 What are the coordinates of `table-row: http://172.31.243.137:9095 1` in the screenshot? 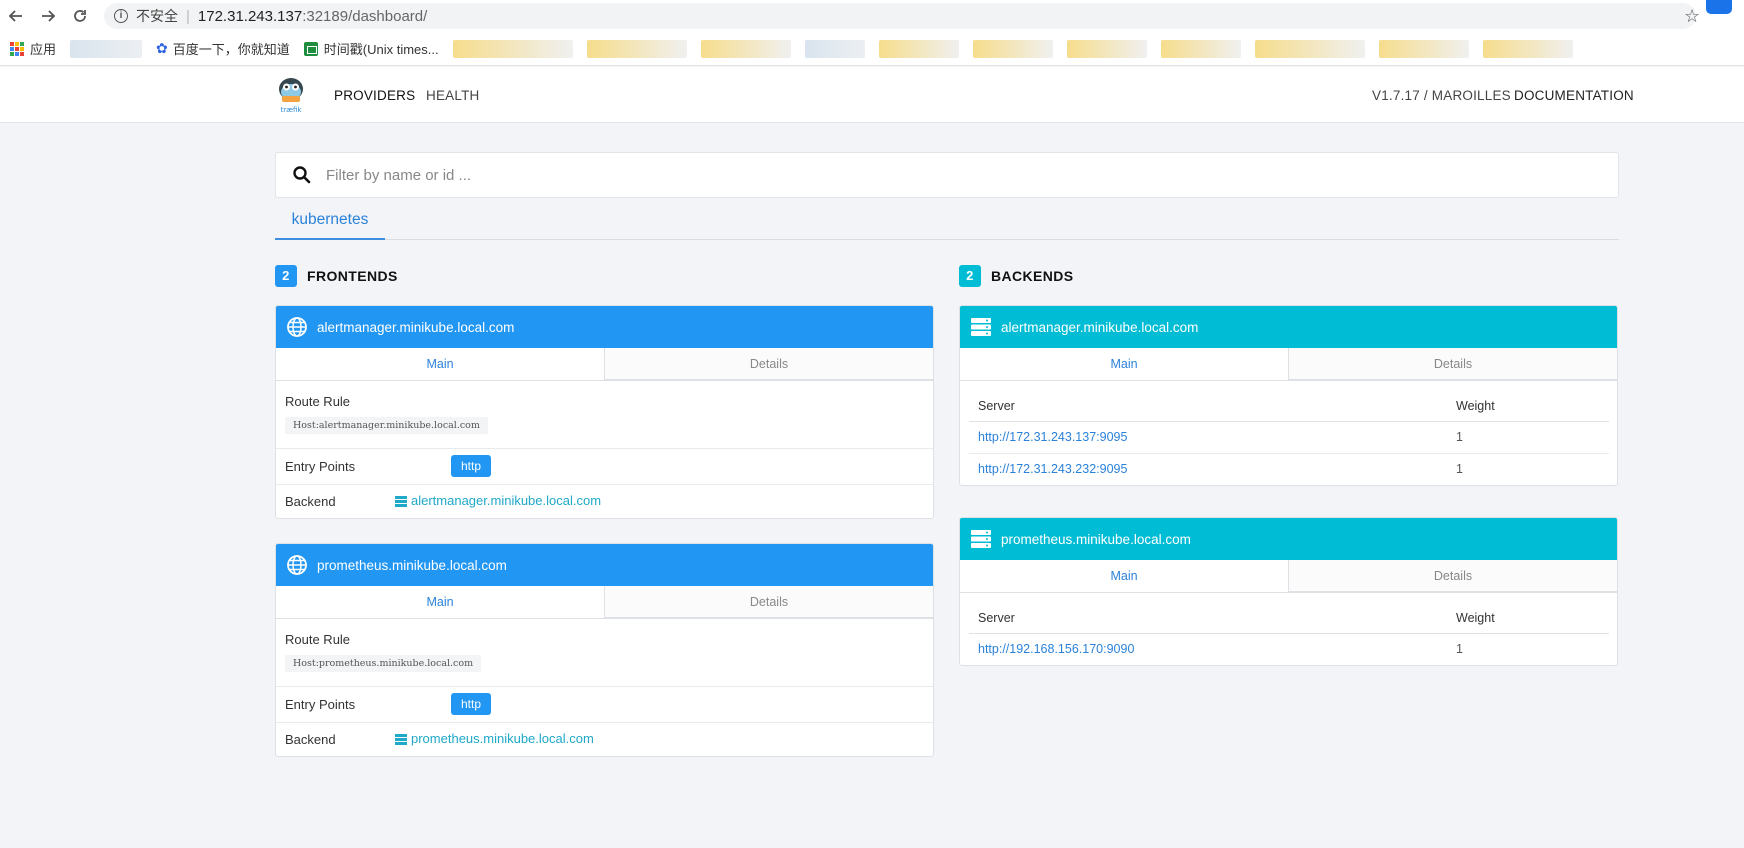 It's located at (1289, 437).